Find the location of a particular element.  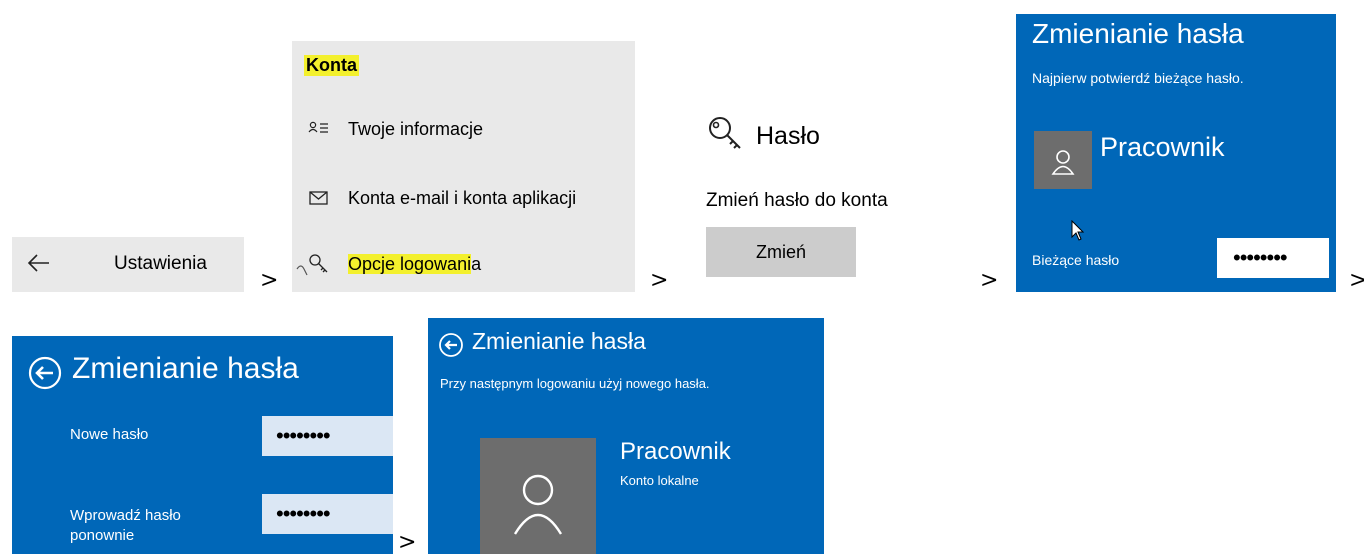

menu-item-label: Konta e-mail i konta aplikacji is located at coordinates (462, 197).